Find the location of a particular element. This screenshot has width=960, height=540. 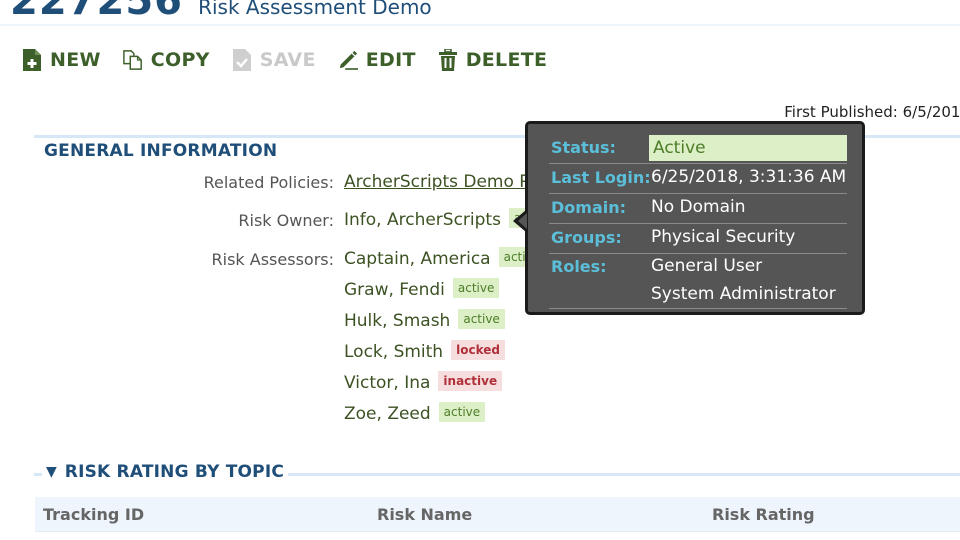

risk-rating-header: ▼ RISK RATING BY TOPIC is located at coordinates (165, 472).